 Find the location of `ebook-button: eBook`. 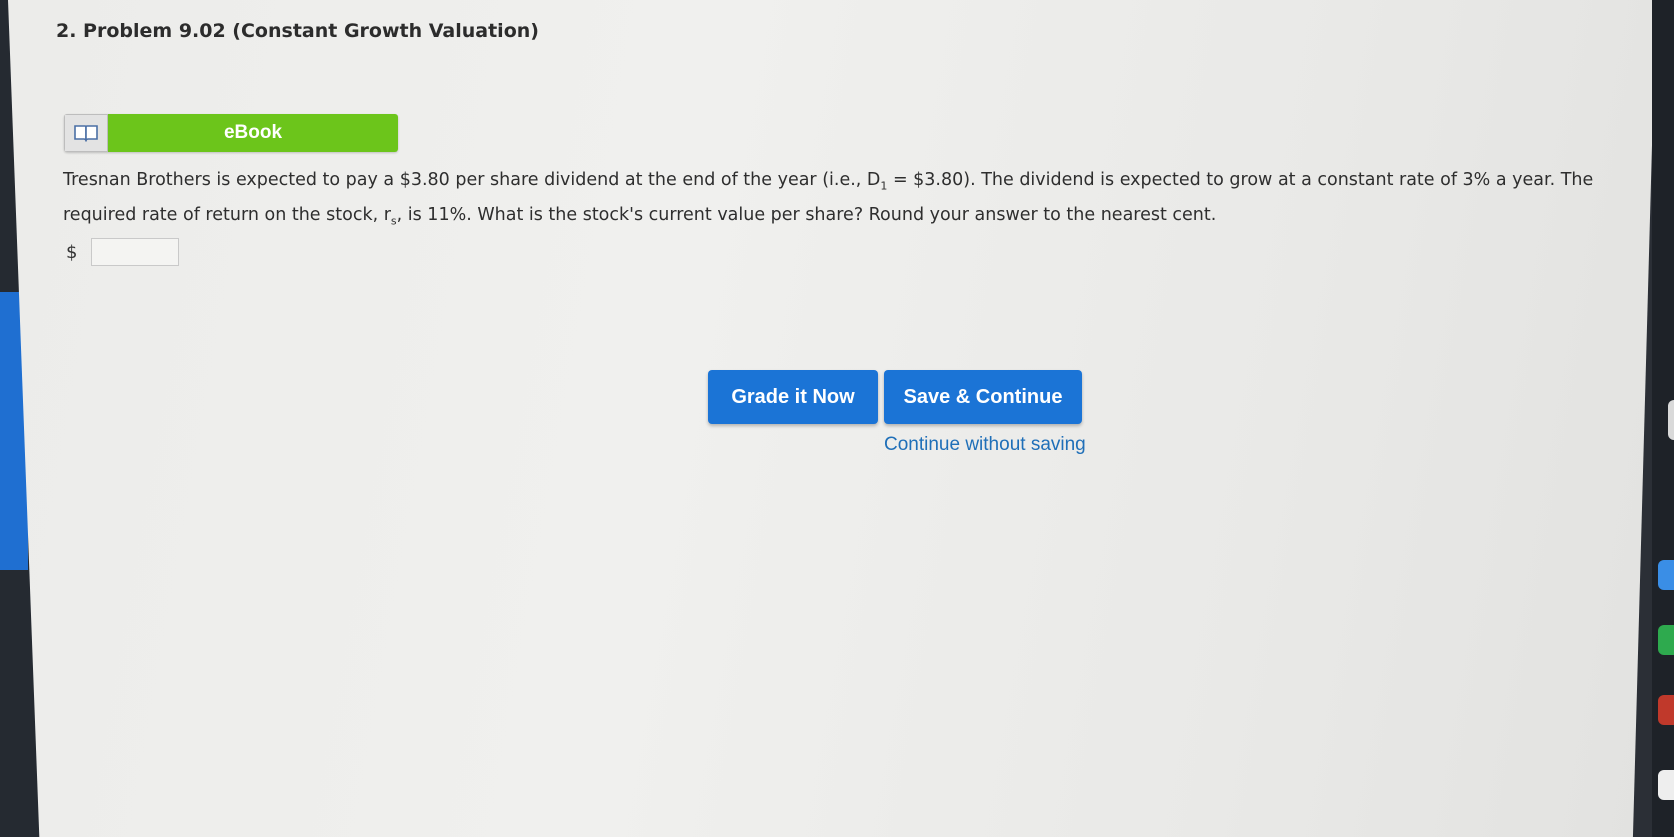

ebook-button: eBook is located at coordinates (231, 133).